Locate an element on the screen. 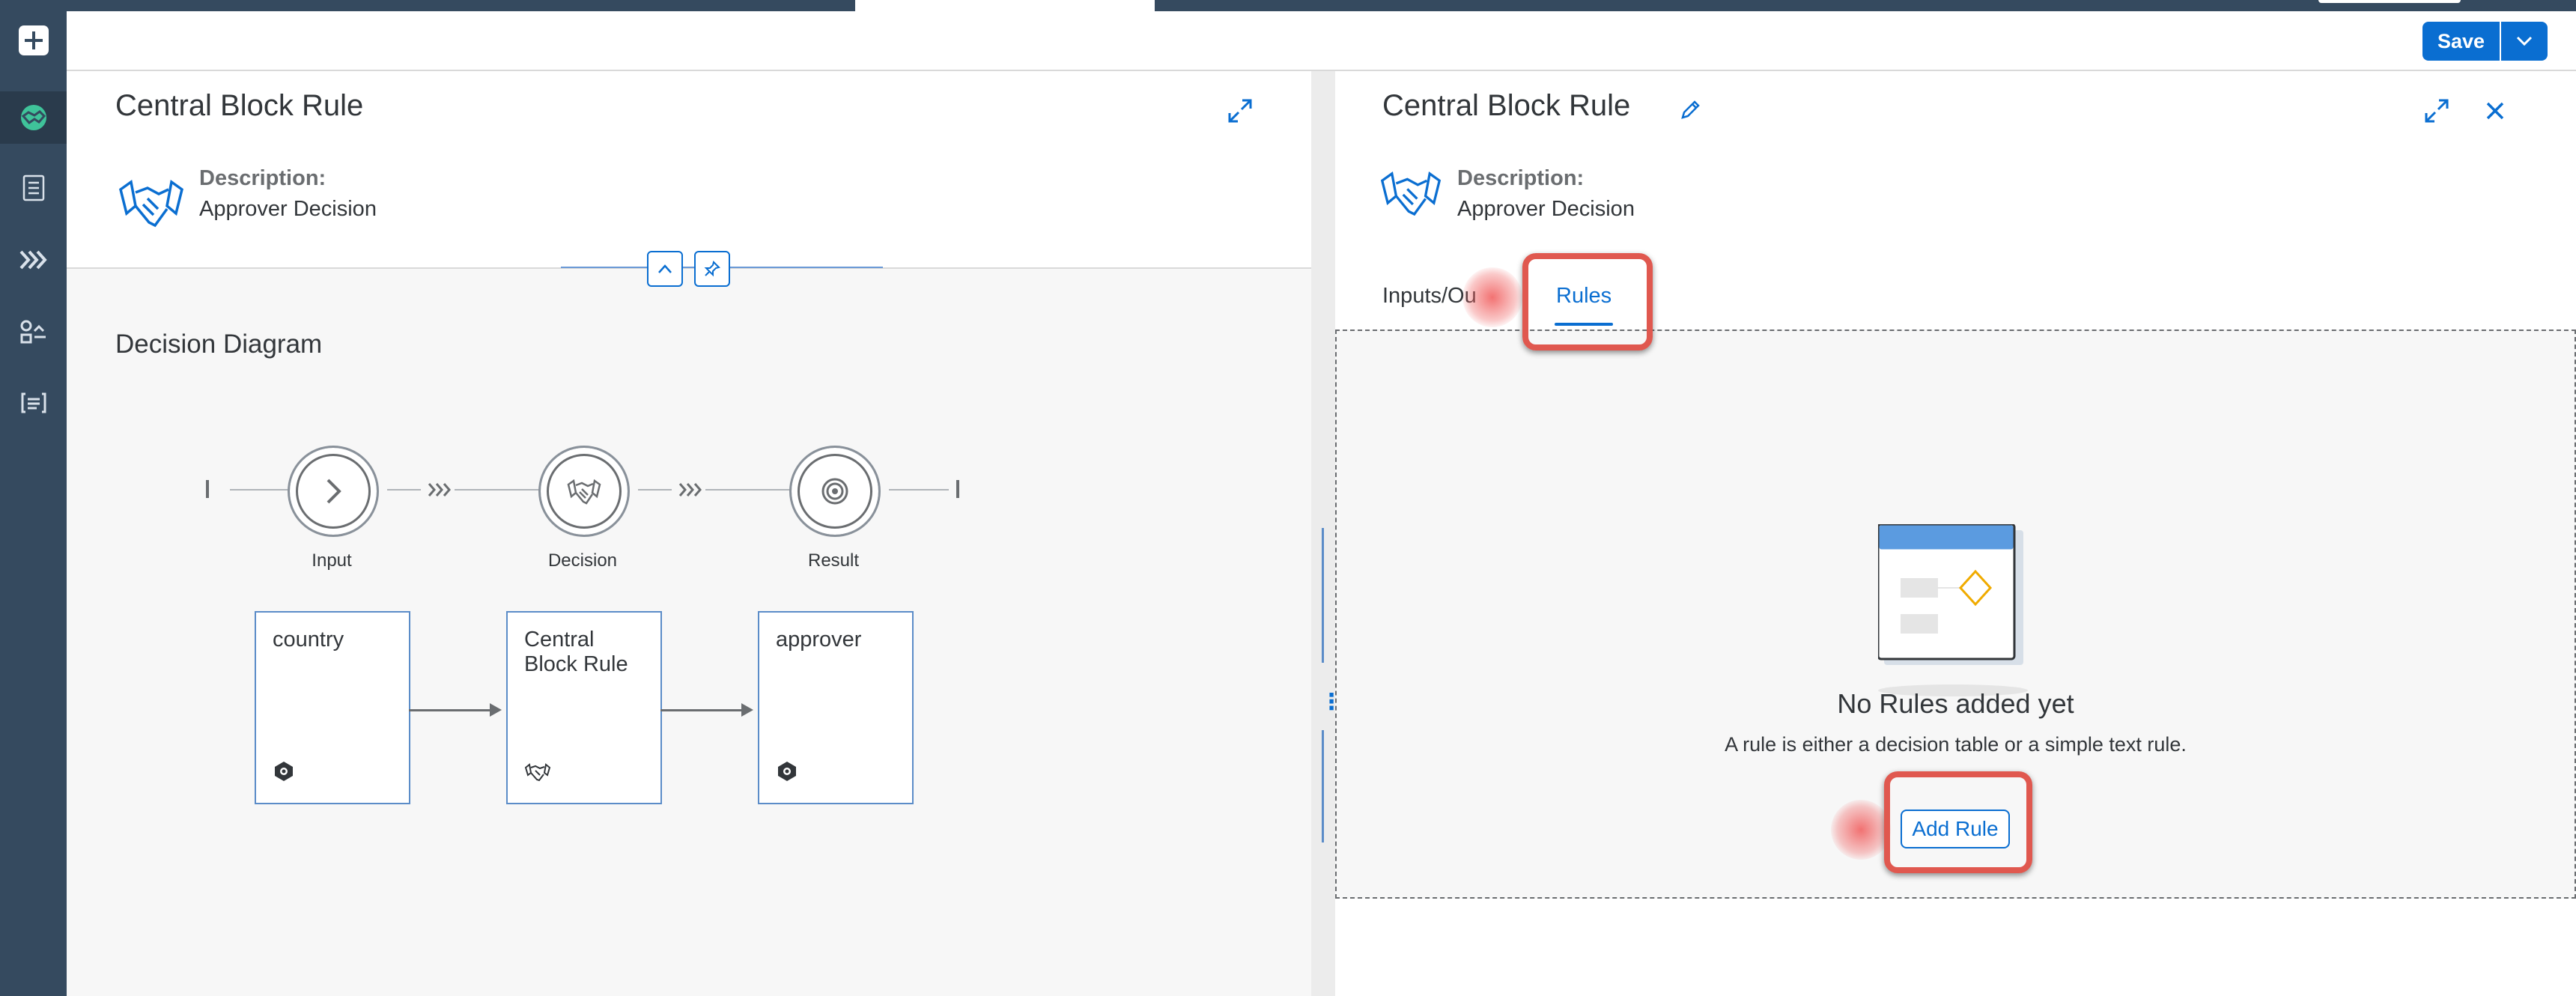  save-menu-button is located at coordinates (2524, 41).